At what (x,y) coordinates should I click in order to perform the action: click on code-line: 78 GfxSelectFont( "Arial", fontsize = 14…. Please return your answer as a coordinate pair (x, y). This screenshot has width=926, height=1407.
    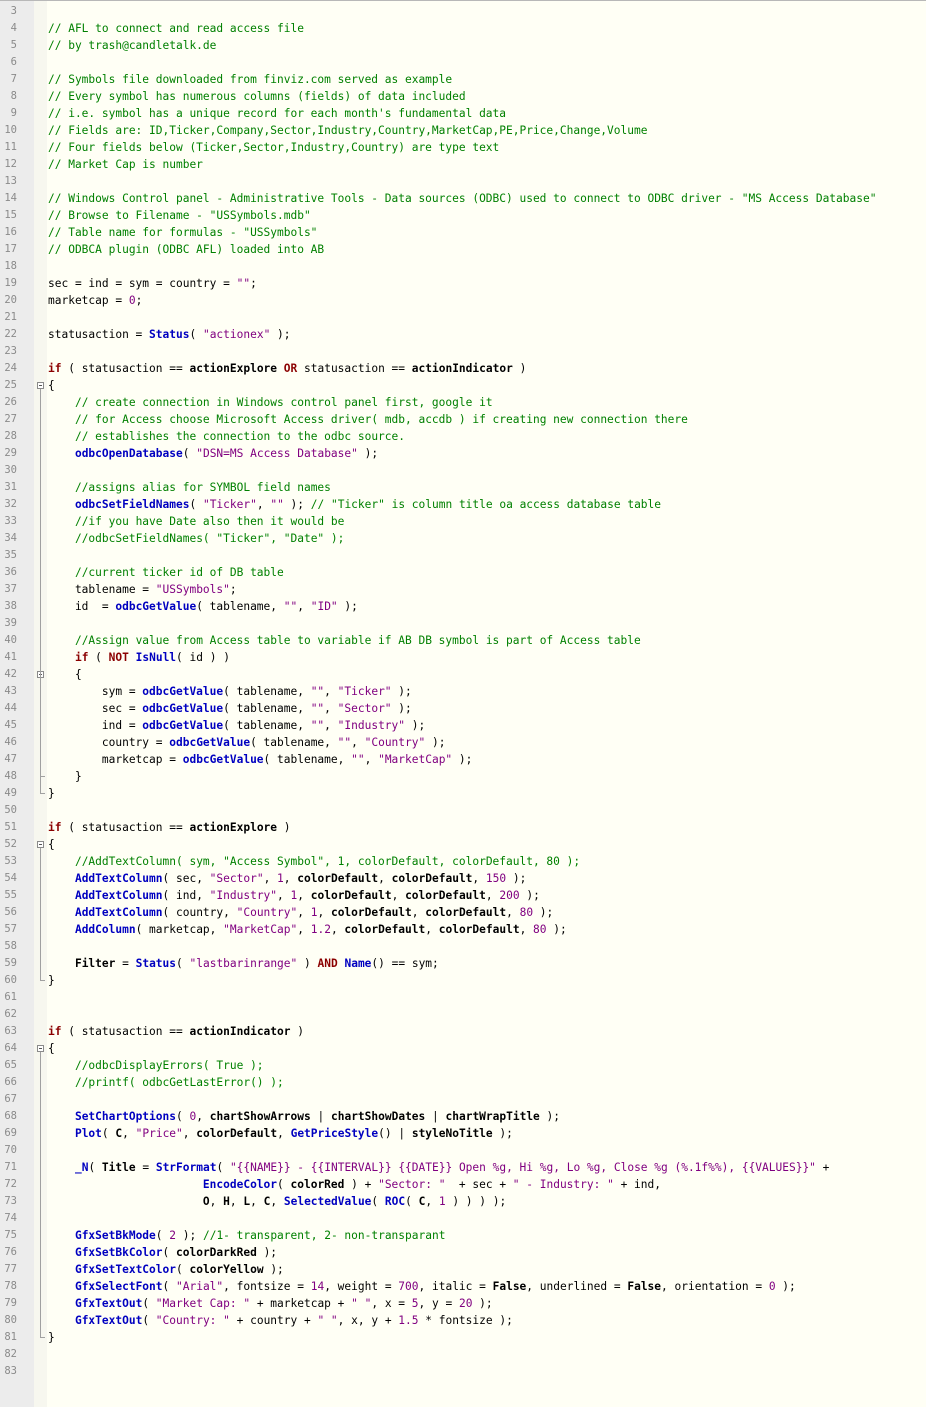
    Looking at the image, I should click on (463, 1286).